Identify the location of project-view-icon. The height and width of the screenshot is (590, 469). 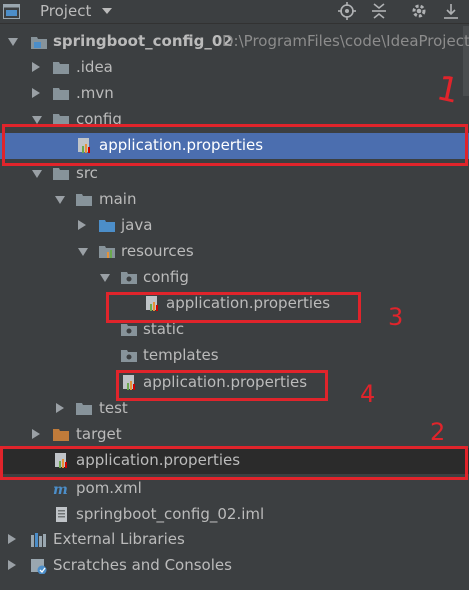
(11, 11).